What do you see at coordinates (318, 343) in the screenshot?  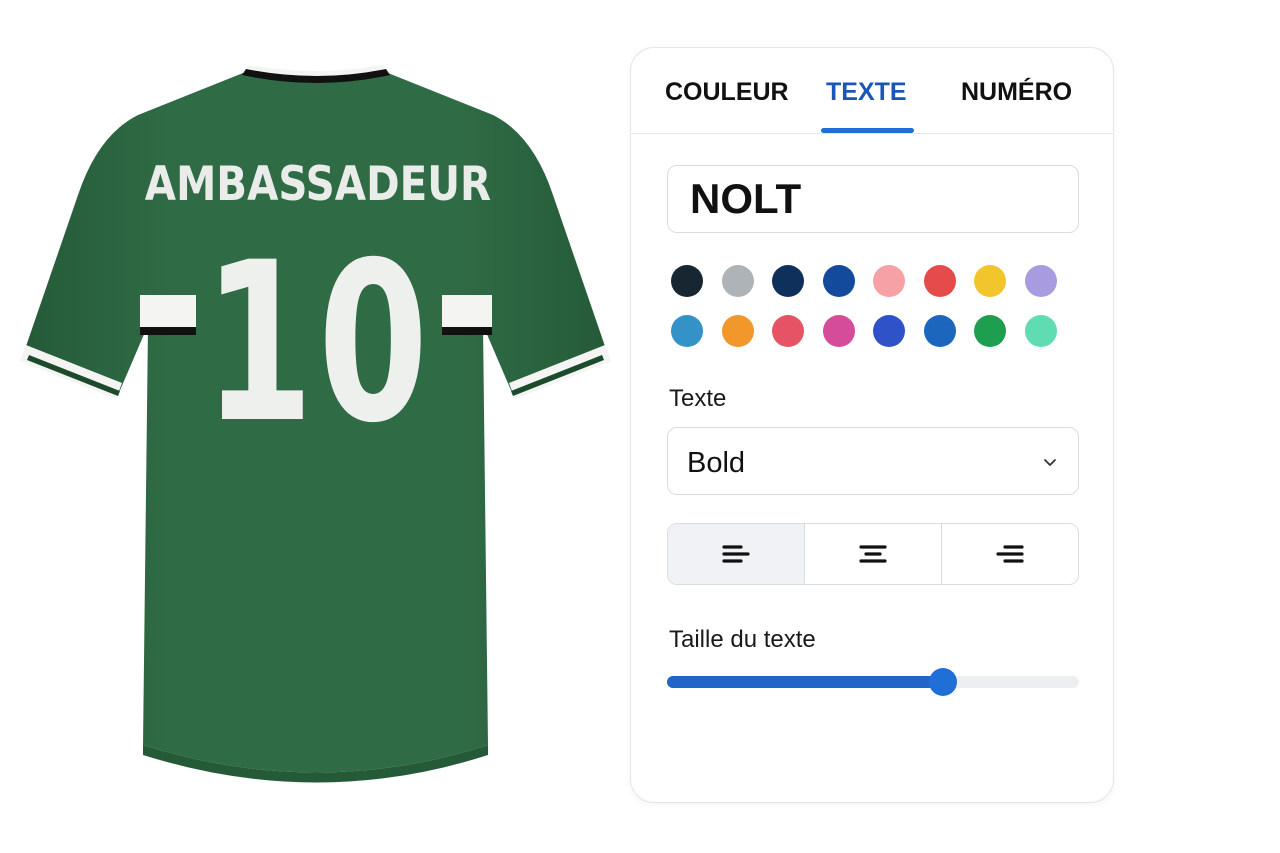 I see `jersey-number-print: 10` at bounding box center [318, 343].